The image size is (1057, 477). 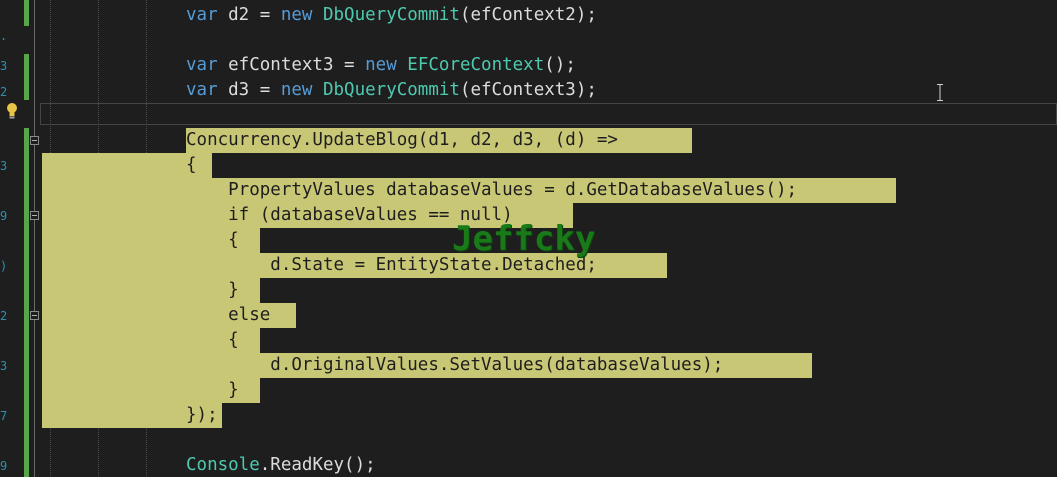 What do you see at coordinates (34, 238) in the screenshot?
I see `fold-guide` at bounding box center [34, 238].